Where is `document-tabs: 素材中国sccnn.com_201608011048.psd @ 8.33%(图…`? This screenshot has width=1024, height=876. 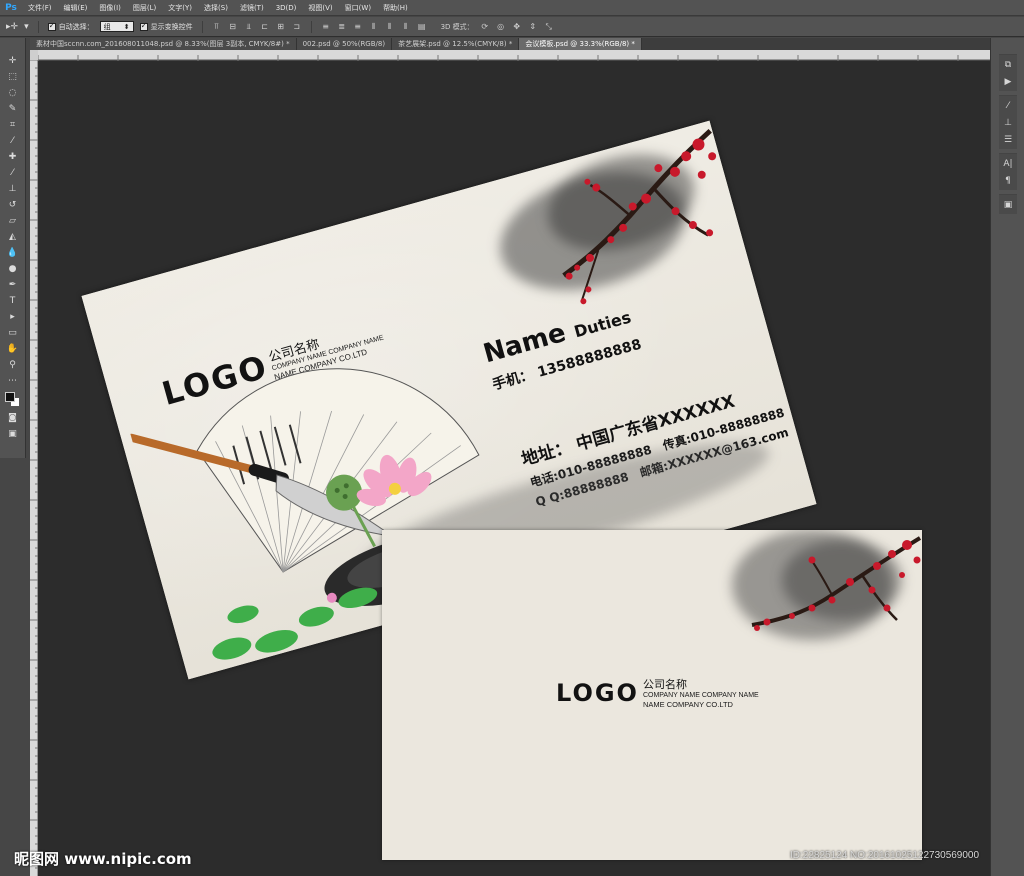
document-tabs: 素材中国sccnn.com_201608011048.psd @ 8.33%(图… is located at coordinates (510, 44).